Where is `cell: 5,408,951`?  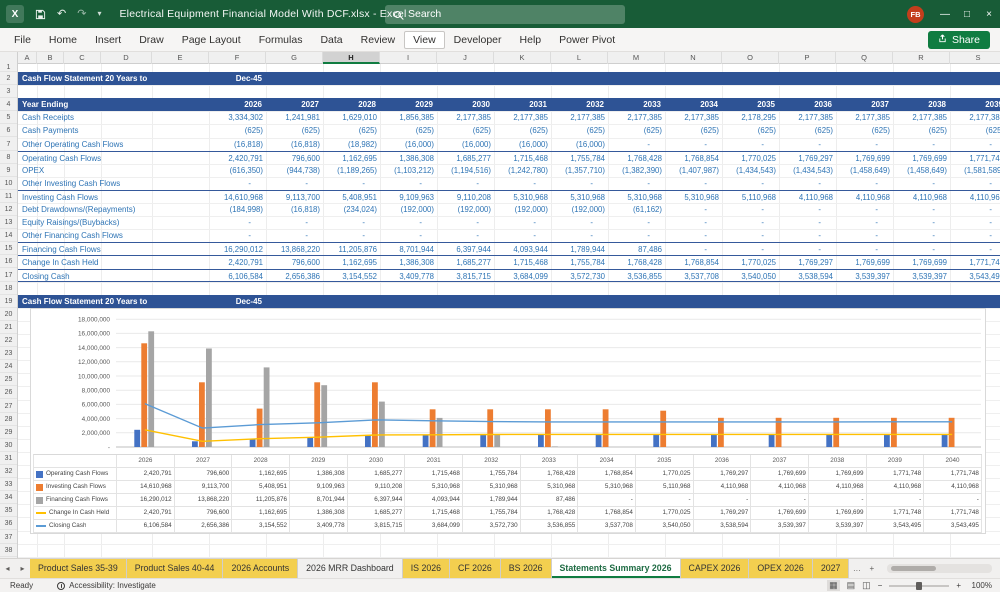 cell: 5,408,951 is located at coordinates (351, 197).